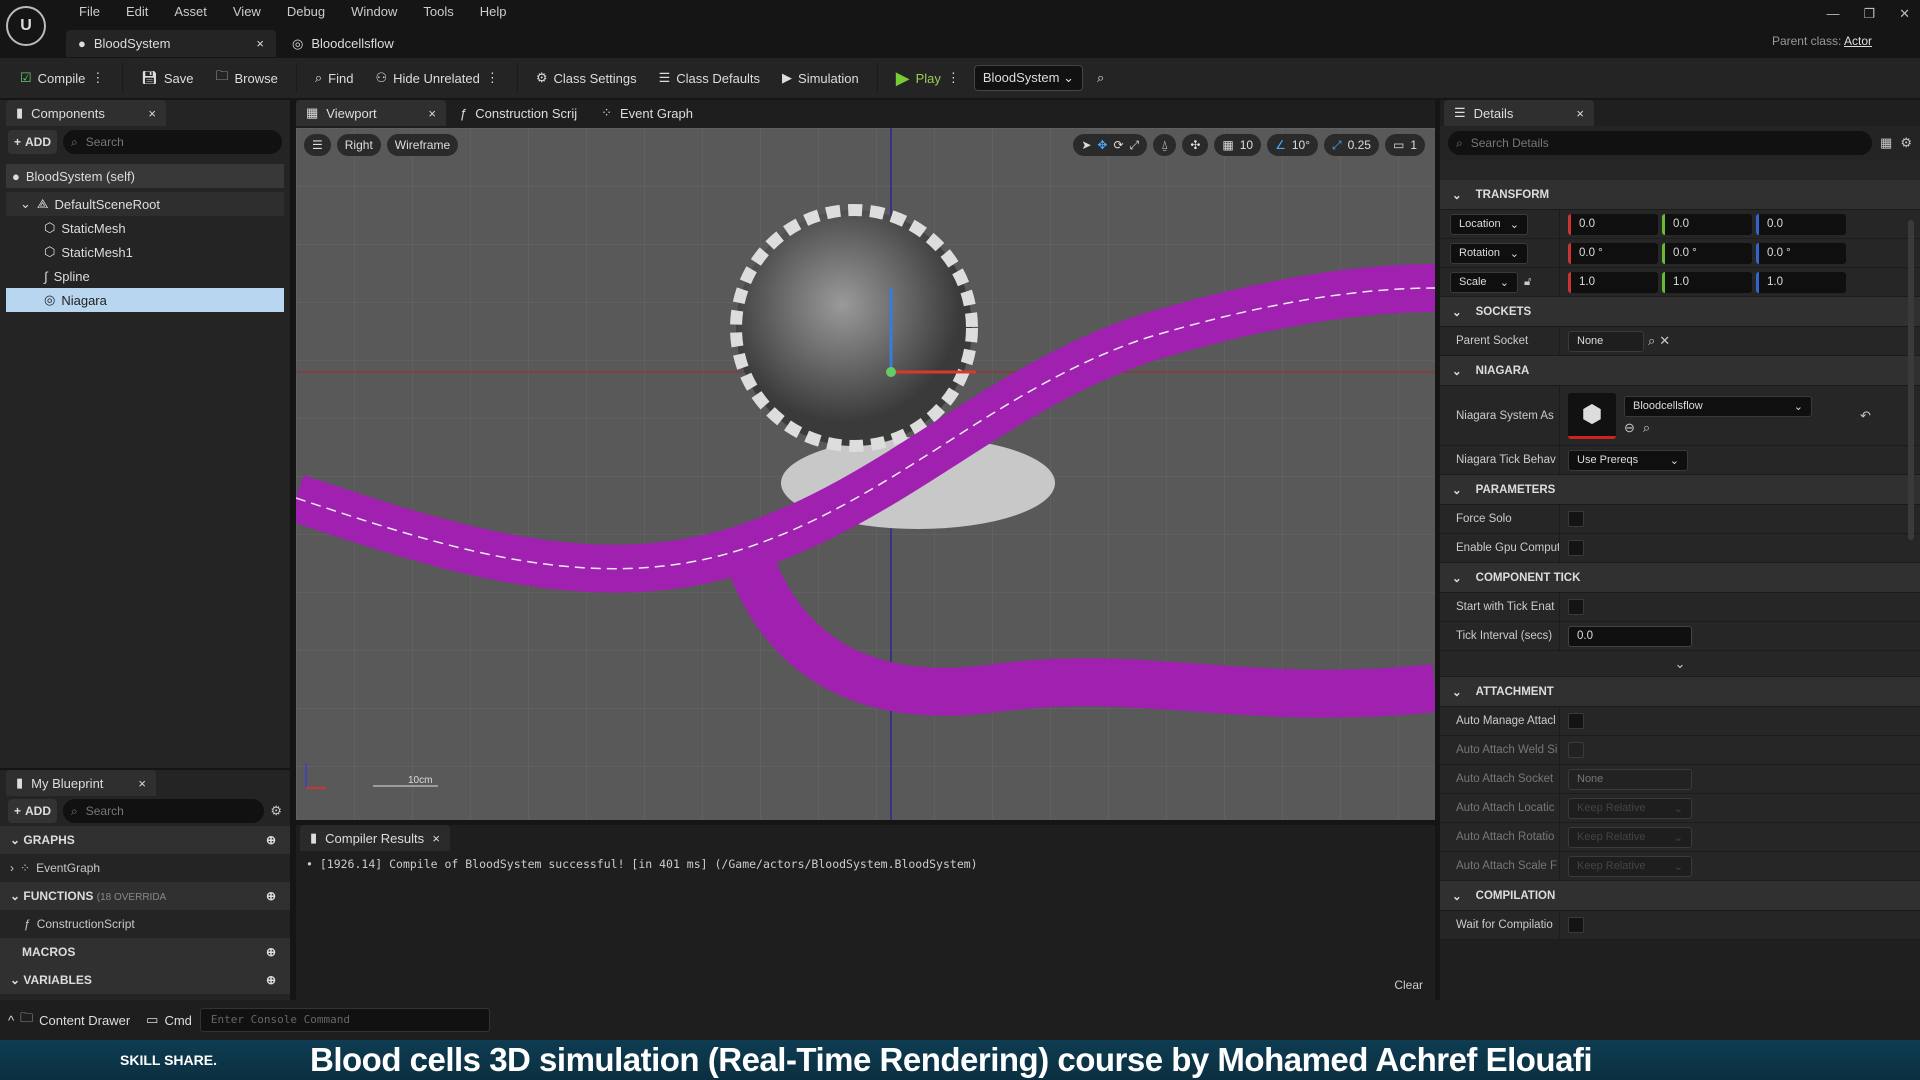  I want to click on doc-tab-bloodsystem: ● BloodSystem ×, so click(171, 43).